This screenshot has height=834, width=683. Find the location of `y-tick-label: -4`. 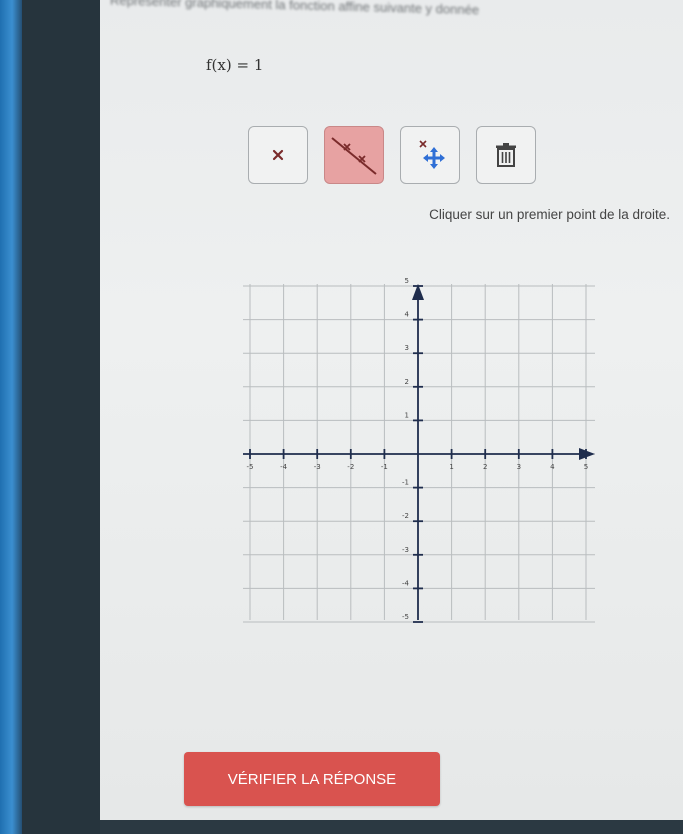

y-tick-label: -4 is located at coordinates (406, 583).